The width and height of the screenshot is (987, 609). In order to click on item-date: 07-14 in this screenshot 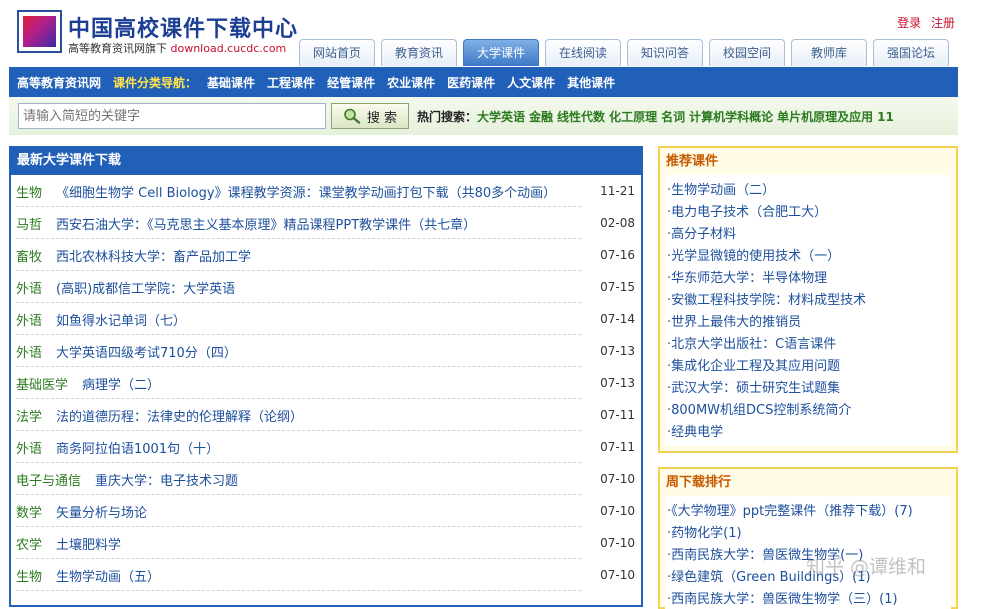, I will do `click(617, 319)`.